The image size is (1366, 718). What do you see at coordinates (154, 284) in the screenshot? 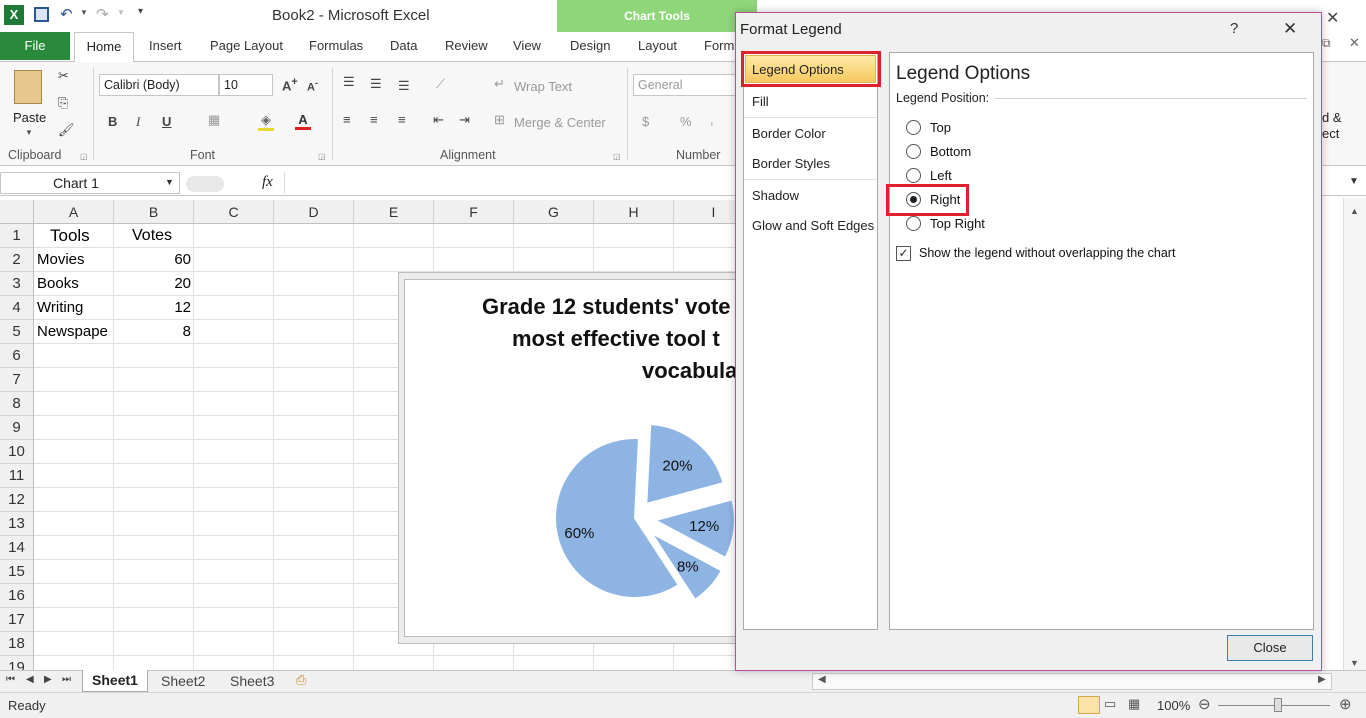
I see `cell-b3: 20` at bounding box center [154, 284].